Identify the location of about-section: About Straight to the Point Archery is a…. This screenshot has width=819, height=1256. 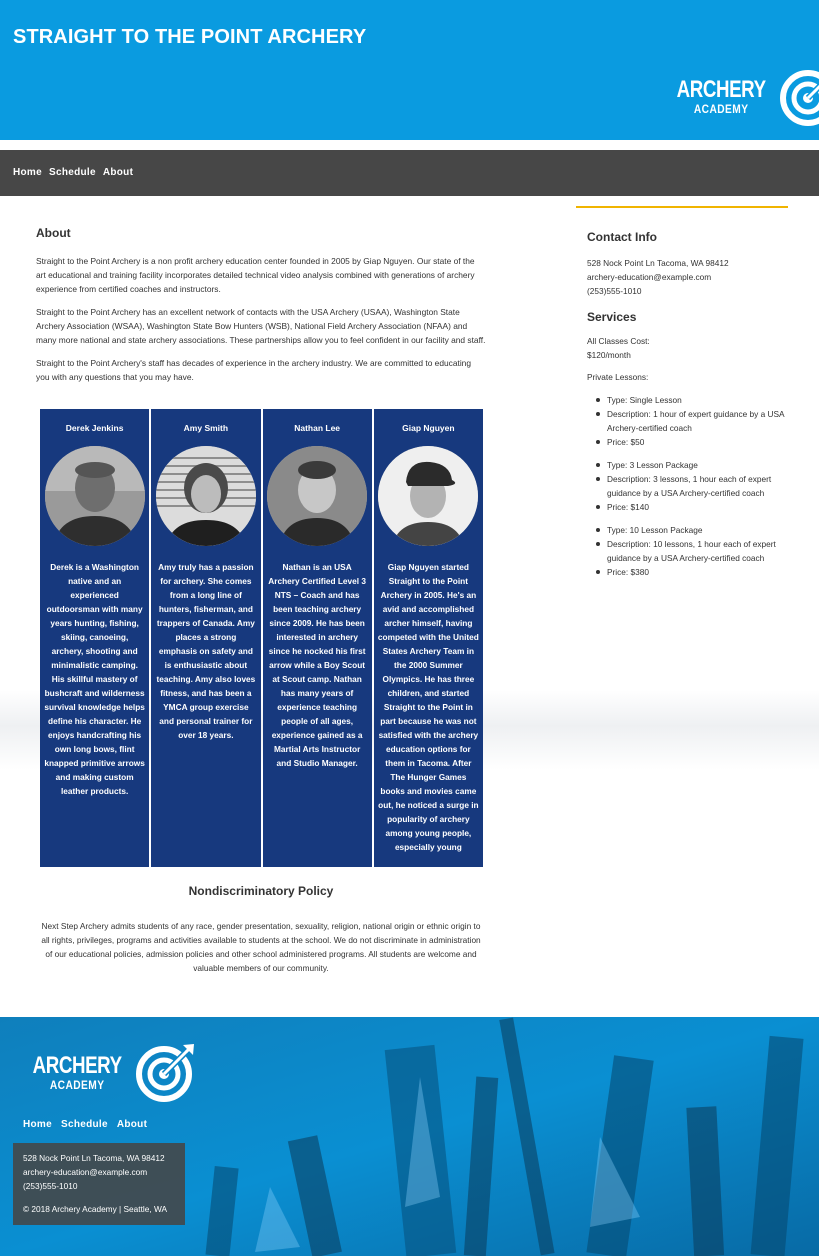
(261, 309).